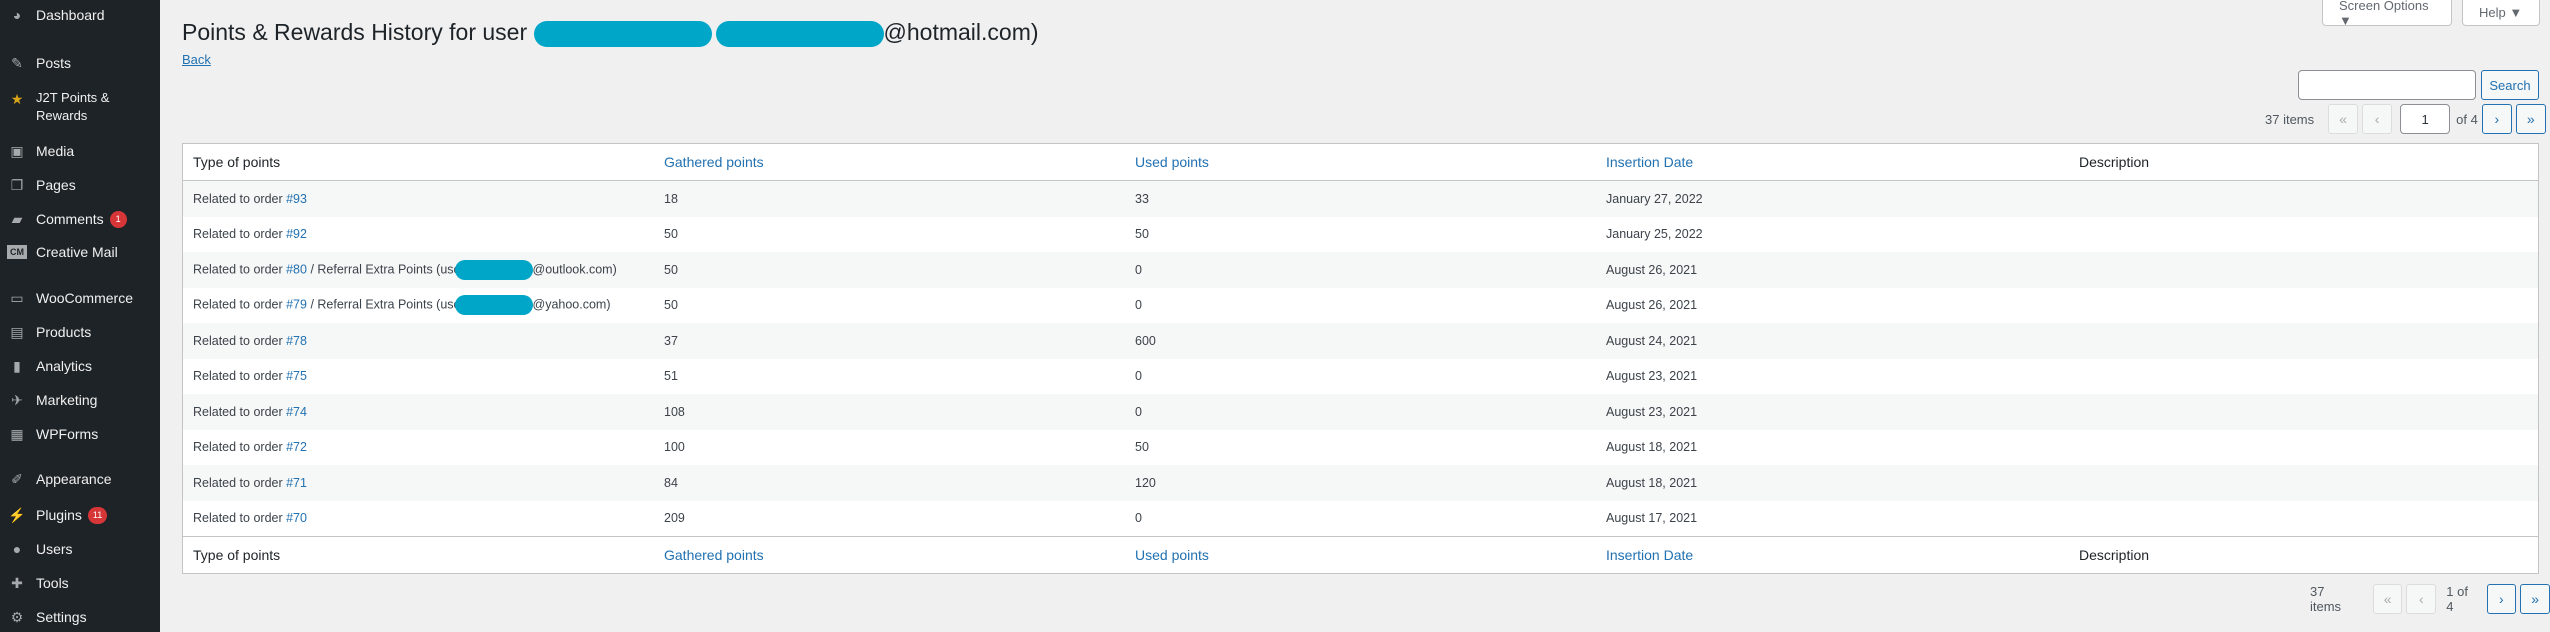 The image size is (2550, 632). I want to click on page-indicator: 1 of 4, so click(2457, 599).